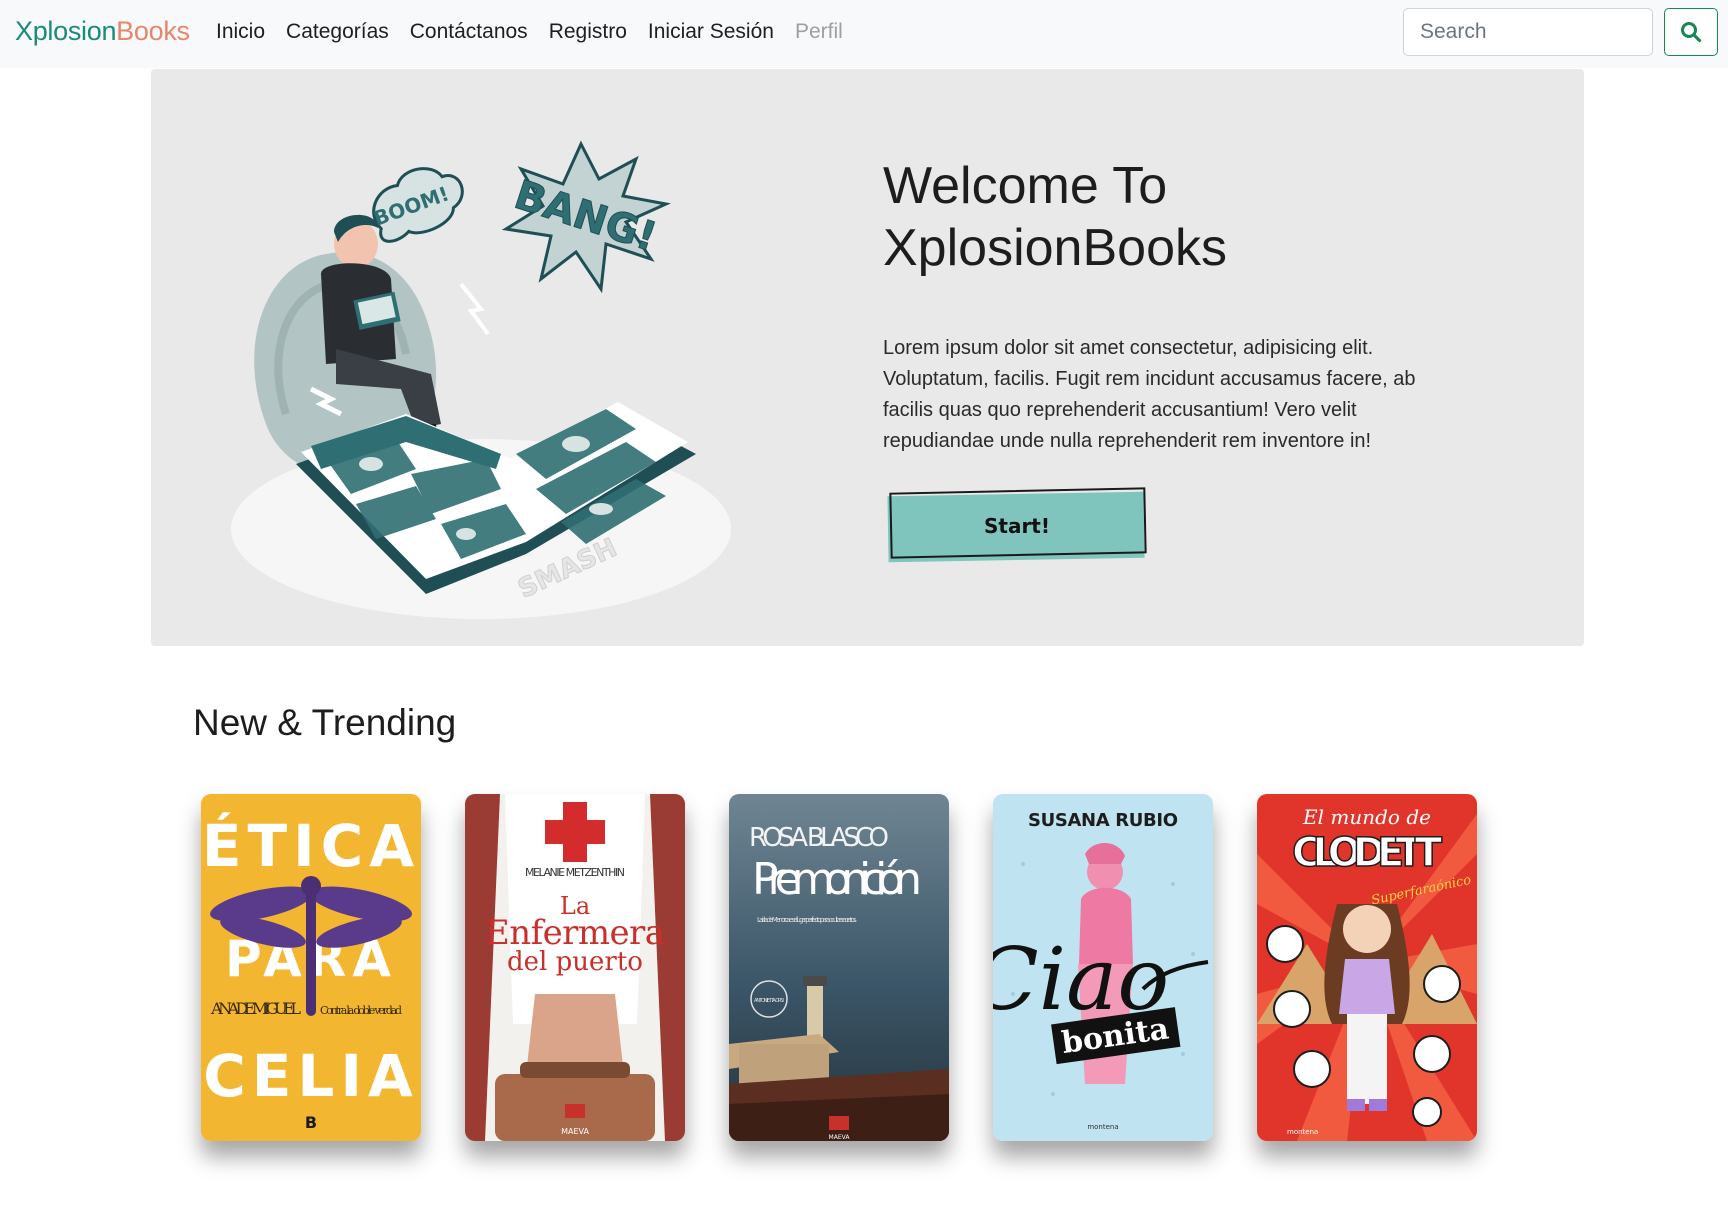 This screenshot has height=1208, width=1728. What do you see at coordinates (818, 31) in the screenshot?
I see `nav-link-perfil: Perfil` at bounding box center [818, 31].